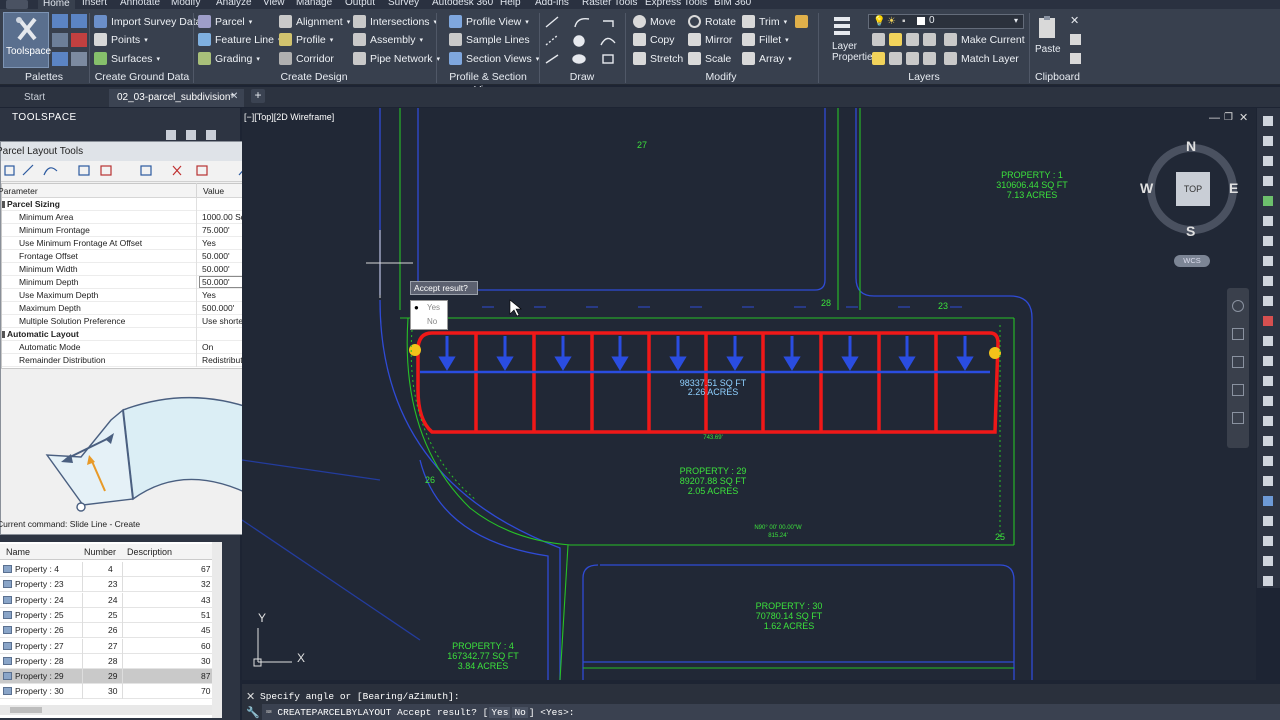  I want to click on cut-icon: ✕, so click(1074, 20).